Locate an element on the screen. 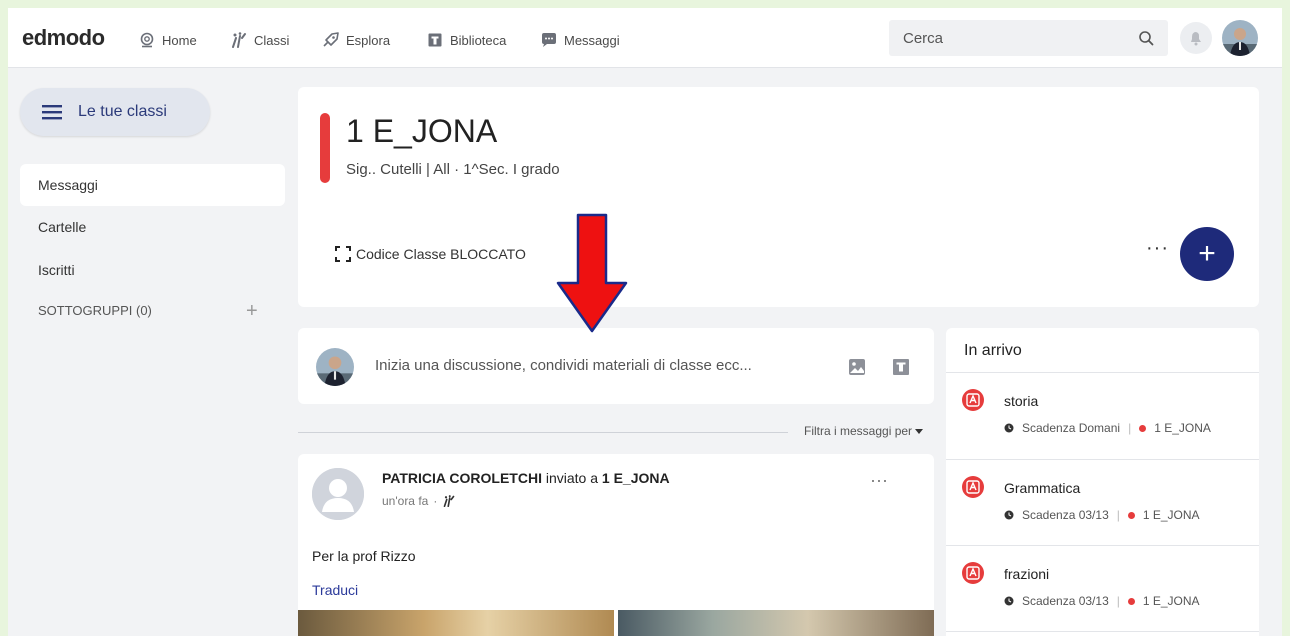 This screenshot has height=636, width=1290. sidebar-item-messages: Messaggi is located at coordinates (152, 185).